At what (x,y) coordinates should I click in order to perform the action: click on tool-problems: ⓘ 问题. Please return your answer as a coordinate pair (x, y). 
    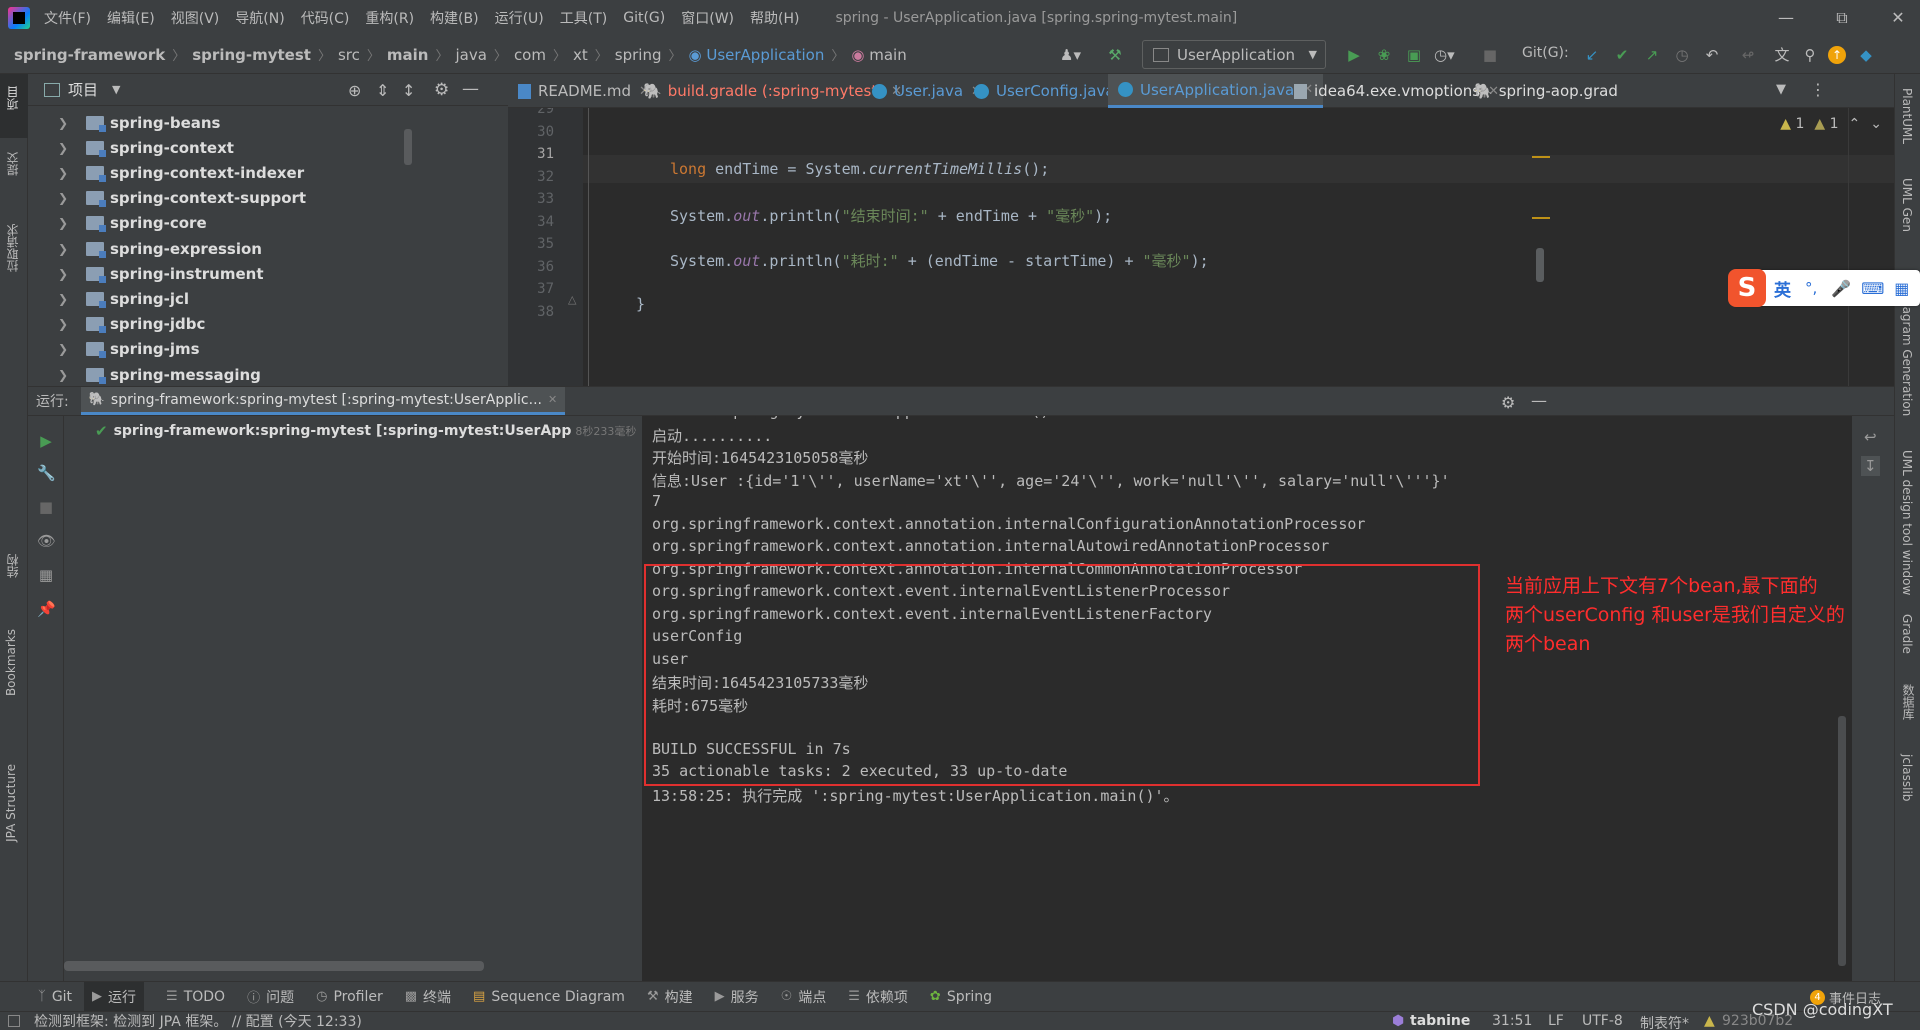
    Looking at the image, I should click on (270, 997).